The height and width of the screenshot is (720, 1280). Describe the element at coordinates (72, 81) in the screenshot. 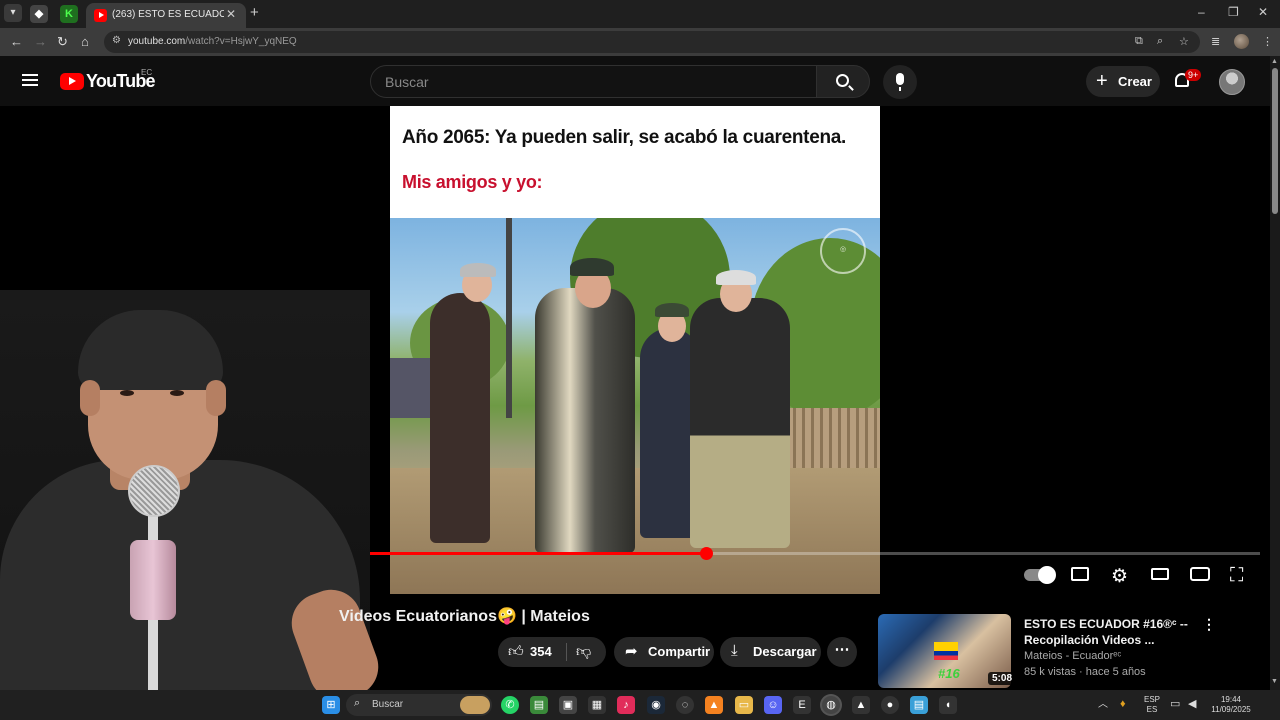

I see `youtube-logo-icon` at that location.